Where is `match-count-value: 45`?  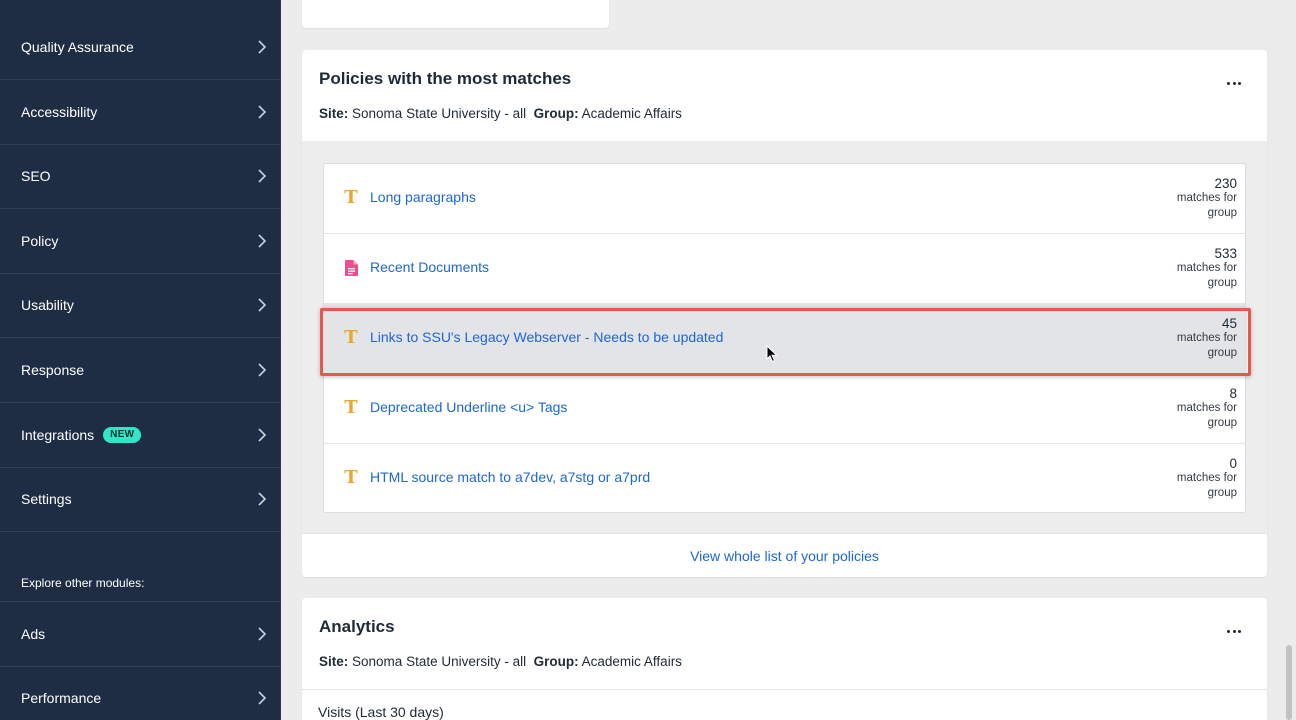
match-count-value: 45 is located at coordinates (1229, 323).